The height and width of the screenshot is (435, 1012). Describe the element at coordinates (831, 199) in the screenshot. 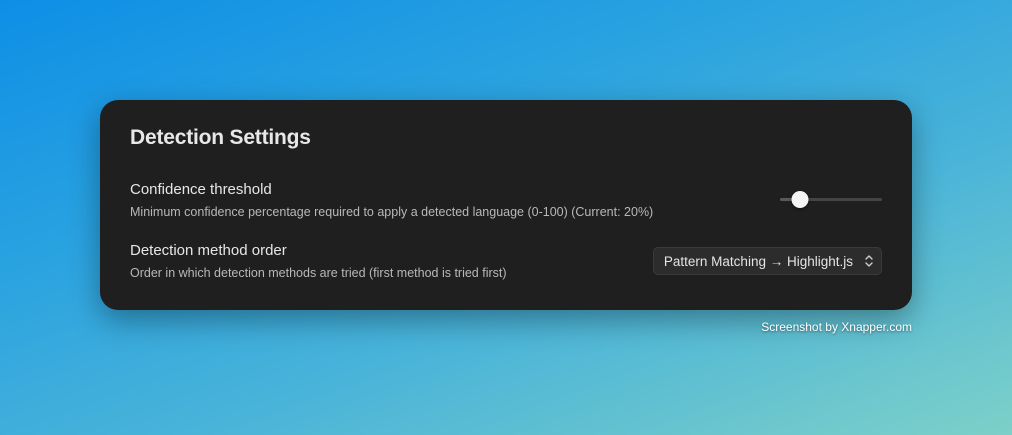

I see `confidence-slider` at that location.